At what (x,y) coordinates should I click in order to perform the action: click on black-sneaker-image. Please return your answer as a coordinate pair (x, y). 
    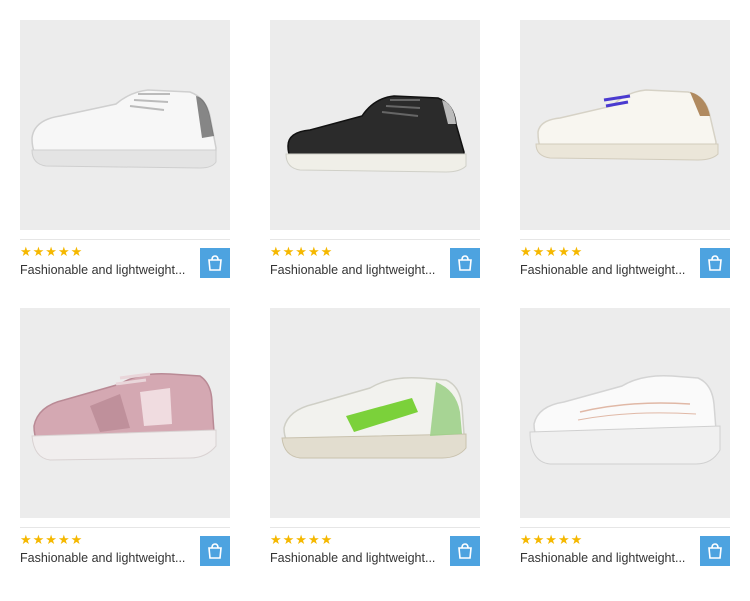
    Looking at the image, I should click on (376, 134).